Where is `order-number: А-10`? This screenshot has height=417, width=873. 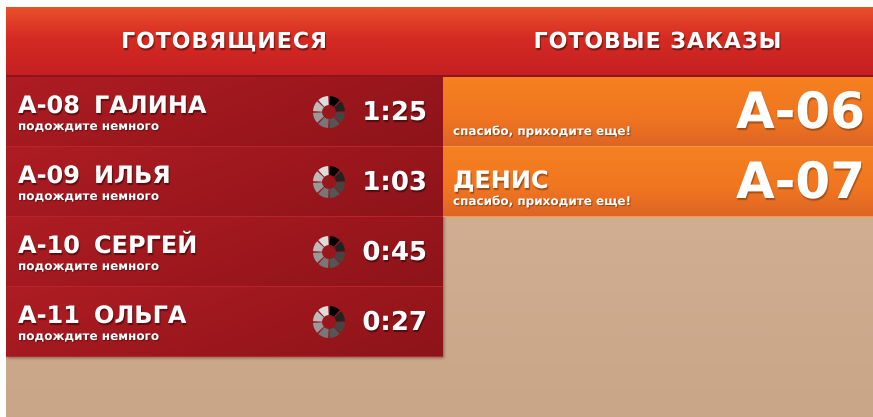 order-number: А-10 is located at coordinates (49, 244).